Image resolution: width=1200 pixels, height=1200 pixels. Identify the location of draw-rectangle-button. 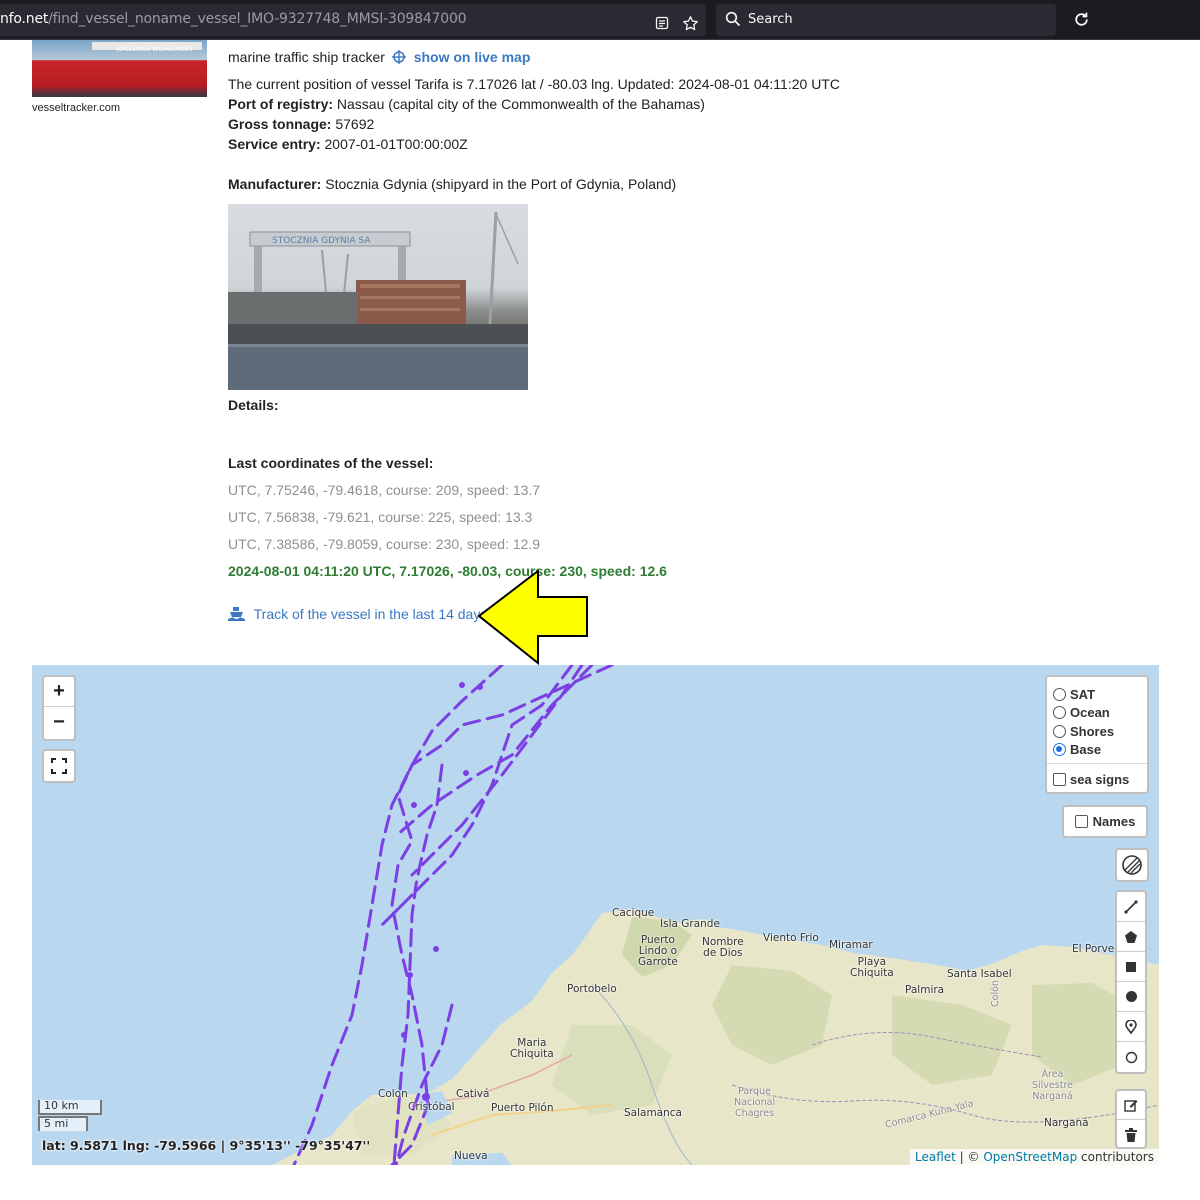
(1131, 967).